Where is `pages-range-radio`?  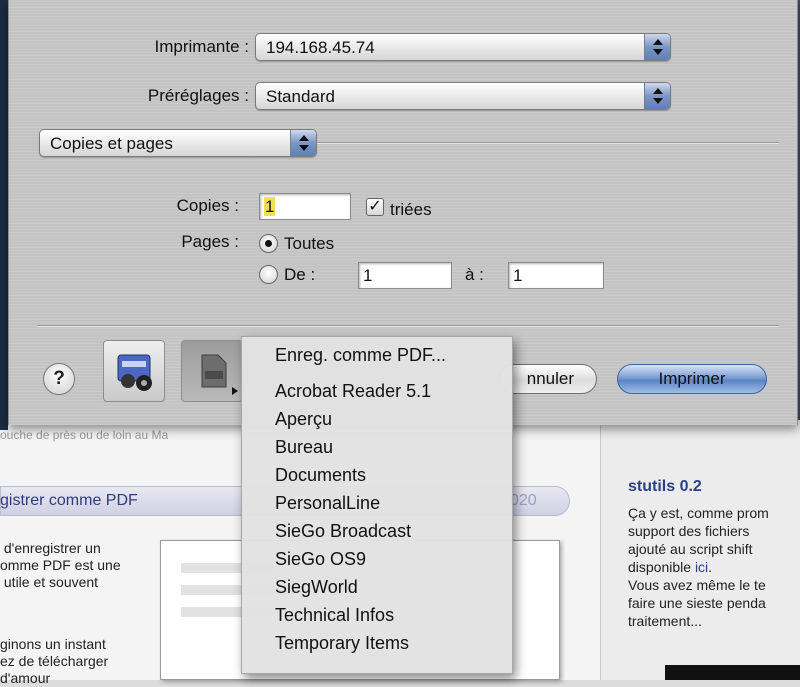
pages-range-radio is located at coordinates (268, 274).